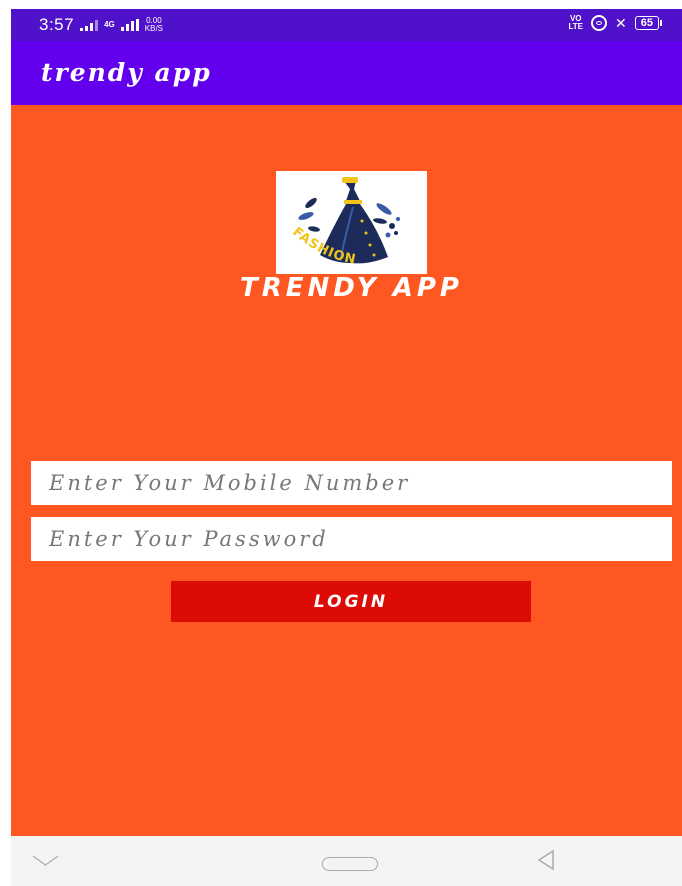 The image size is (682, 886). What do you see at coordinates (109, 24) in the screenshot?
I see `network-type: 4G` at bounding box center [109, 24].